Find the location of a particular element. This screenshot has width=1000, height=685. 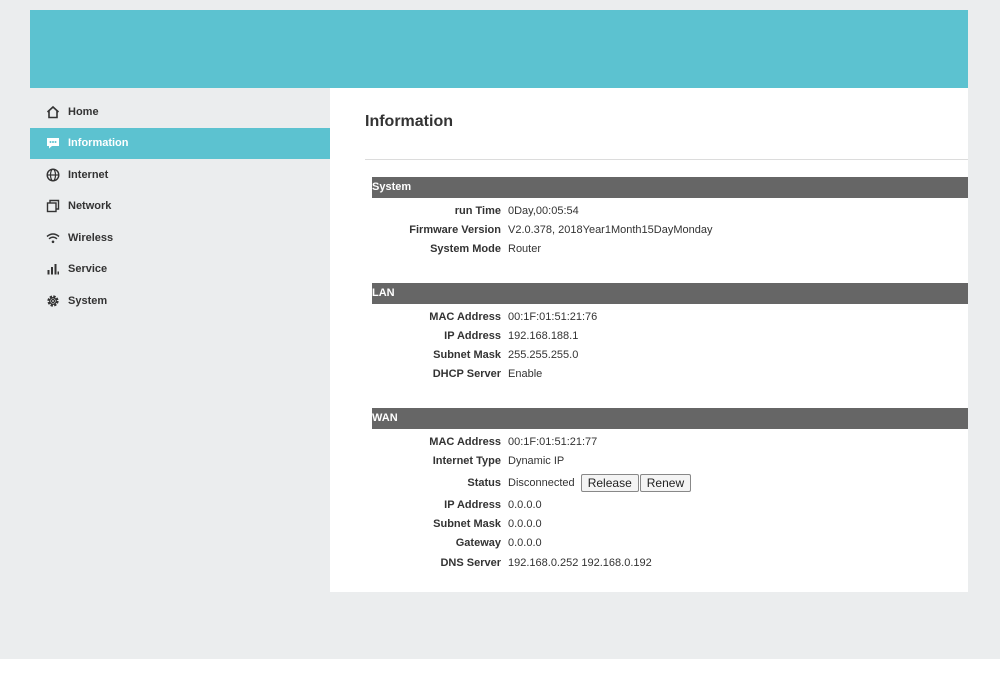

wan-status-value: Disconnected Release Renew is located at coordinates (600, 483).